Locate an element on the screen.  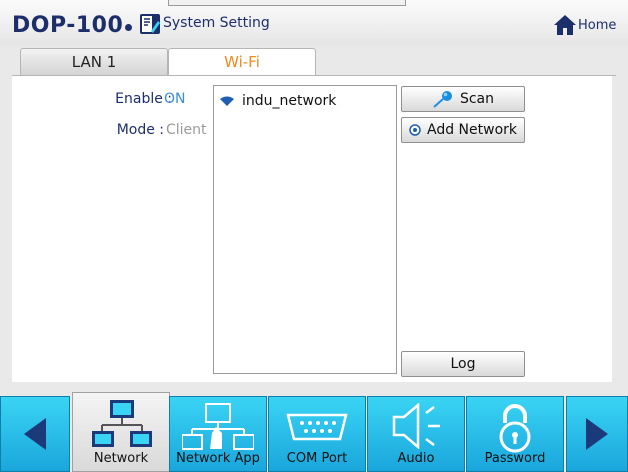
nav-item-com-port: COM Port is located at coordinates (317, 434).